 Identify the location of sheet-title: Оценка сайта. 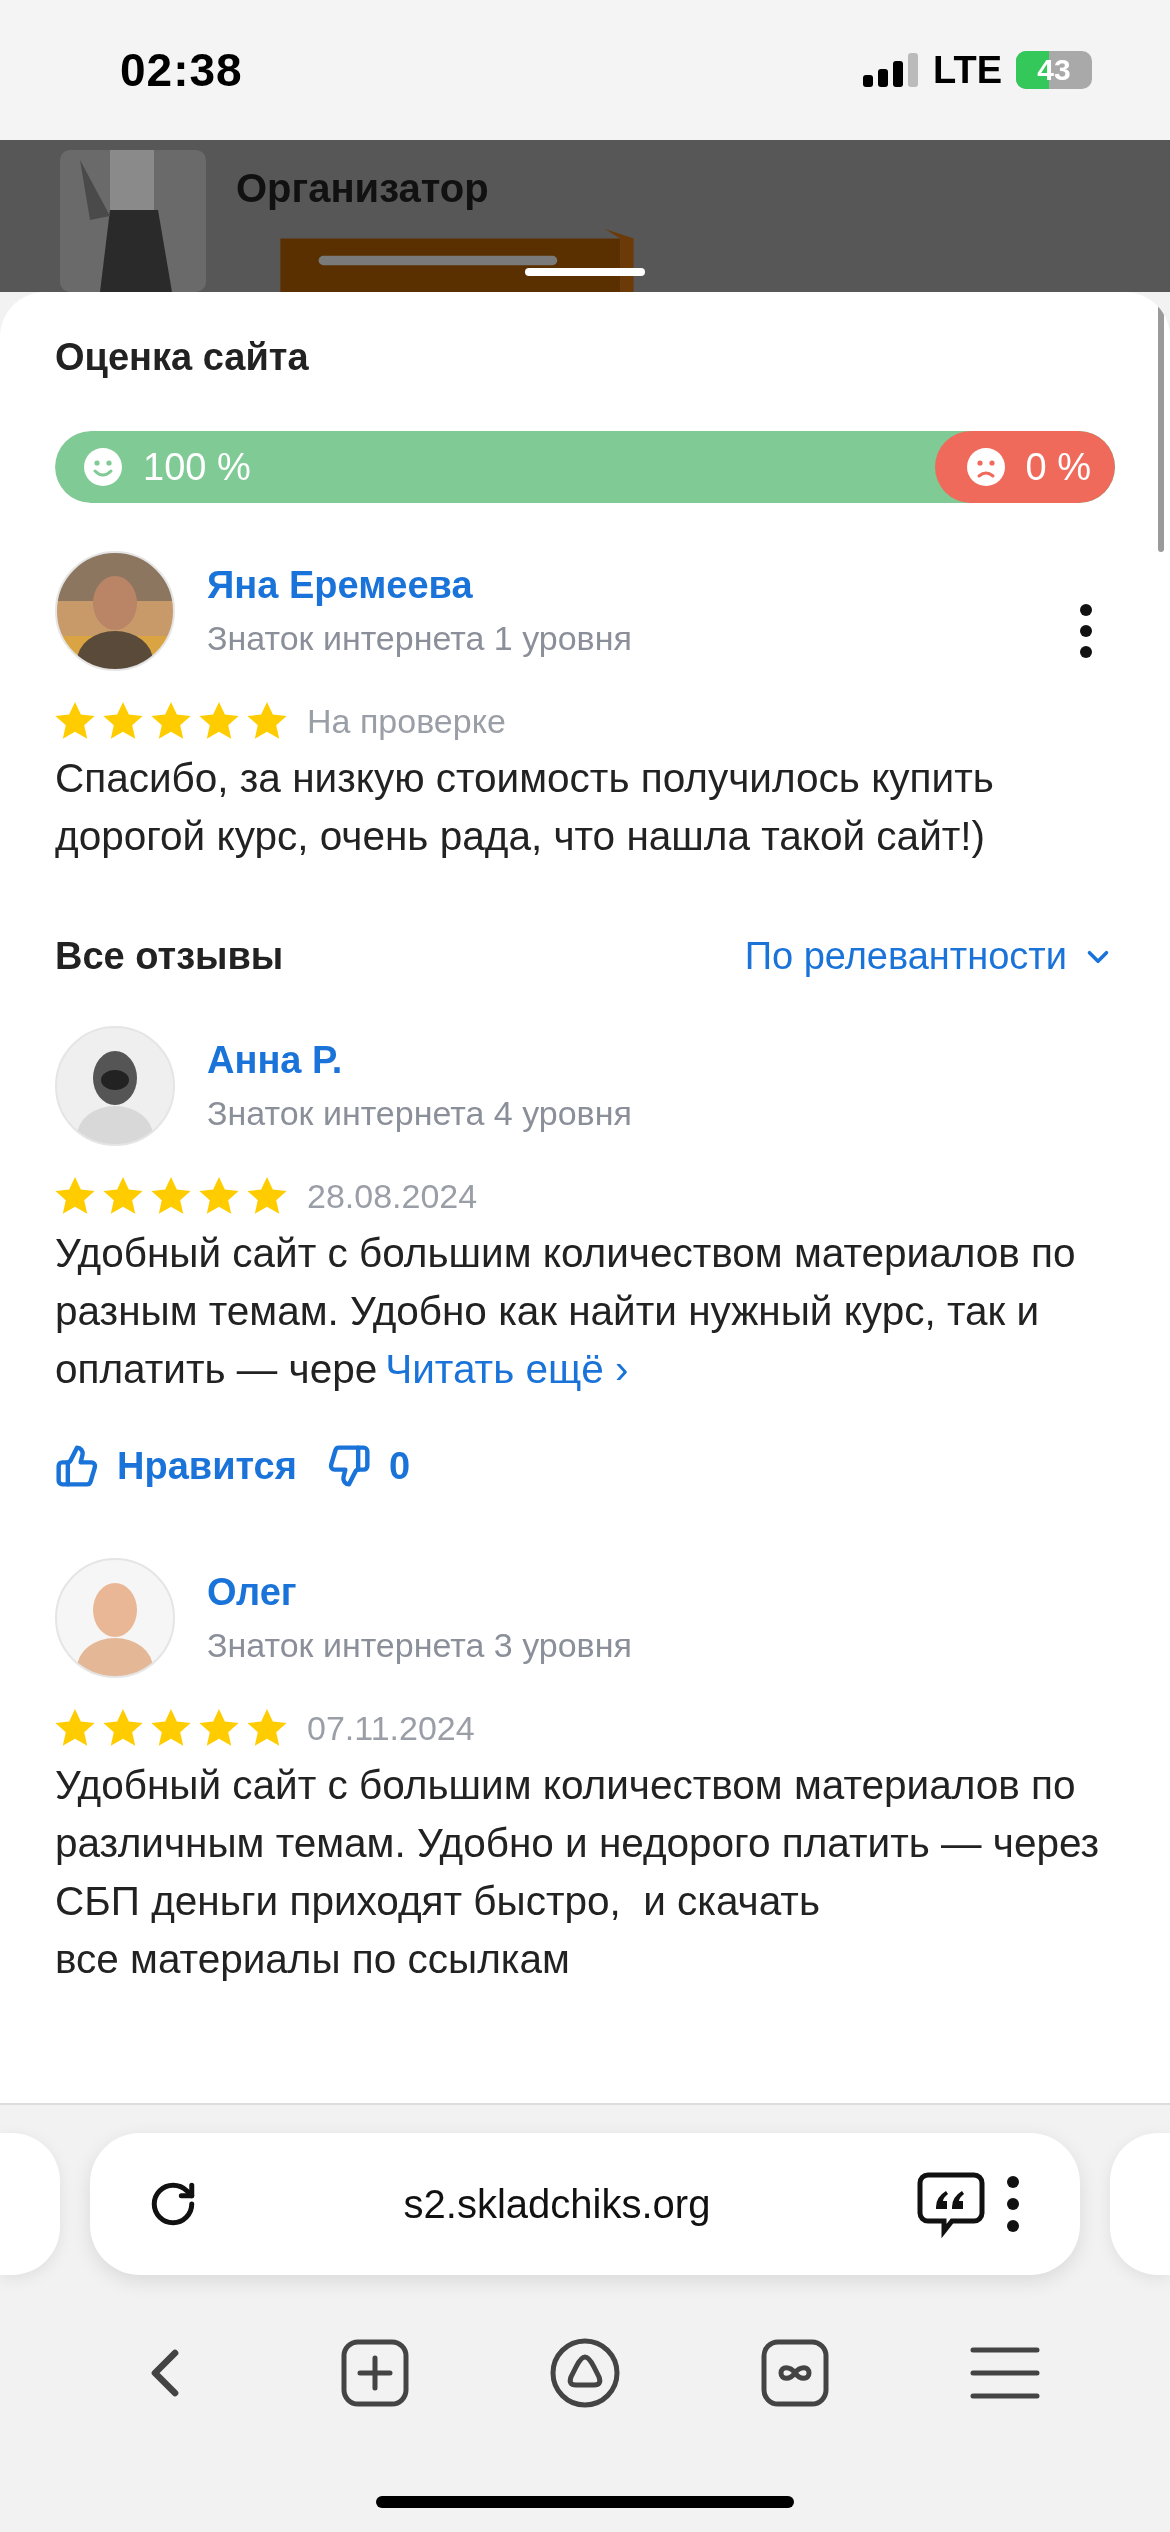
(182, 357).